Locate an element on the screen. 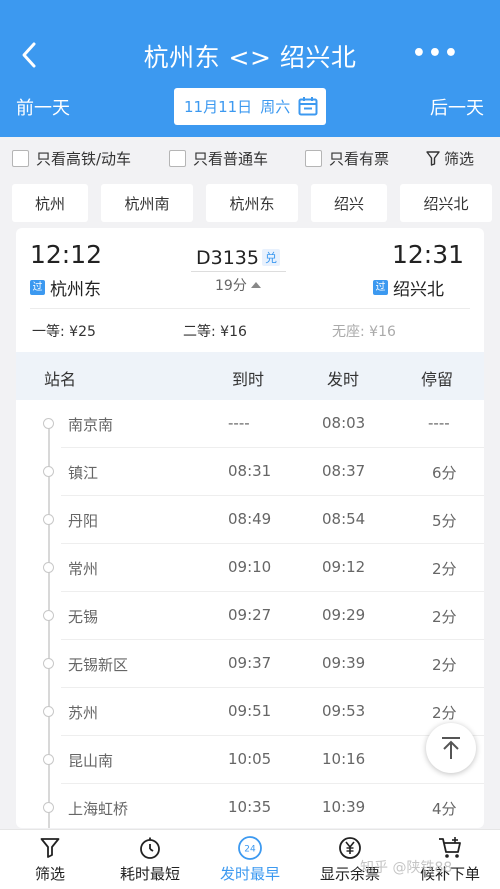  table-row: 丹阳 08:49 08:54 5分 is located at coordinates (250, 520).